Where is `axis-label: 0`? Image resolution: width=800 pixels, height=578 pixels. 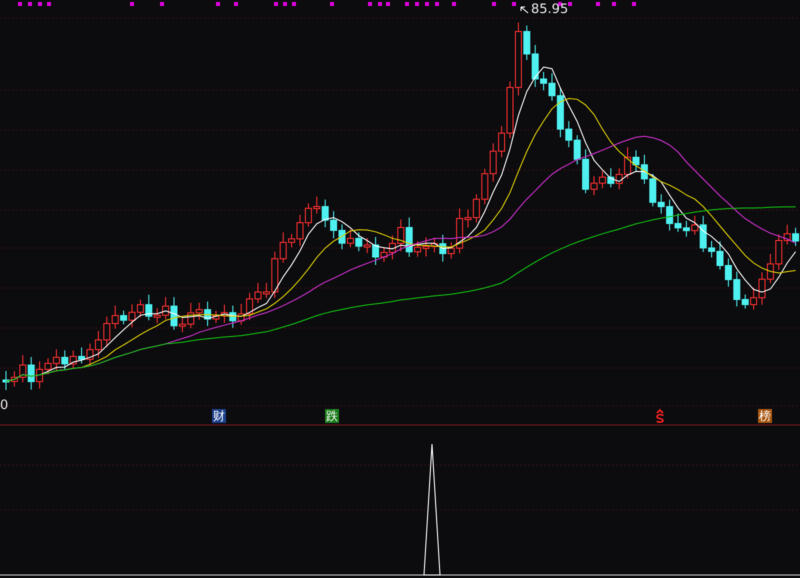
axis-label: 0 is located at coordinates (4, 406).